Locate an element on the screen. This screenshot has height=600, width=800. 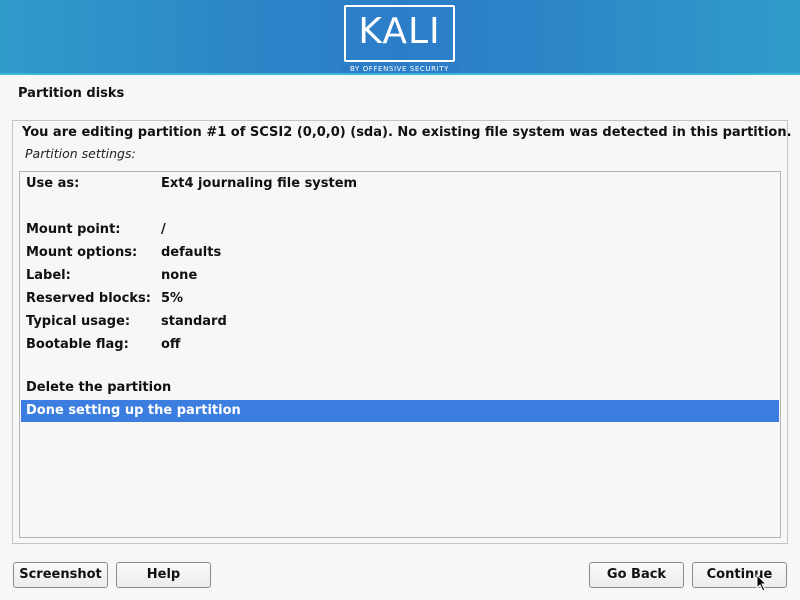
action-label: Done setting up the partition is located at coordinates (133, 410).